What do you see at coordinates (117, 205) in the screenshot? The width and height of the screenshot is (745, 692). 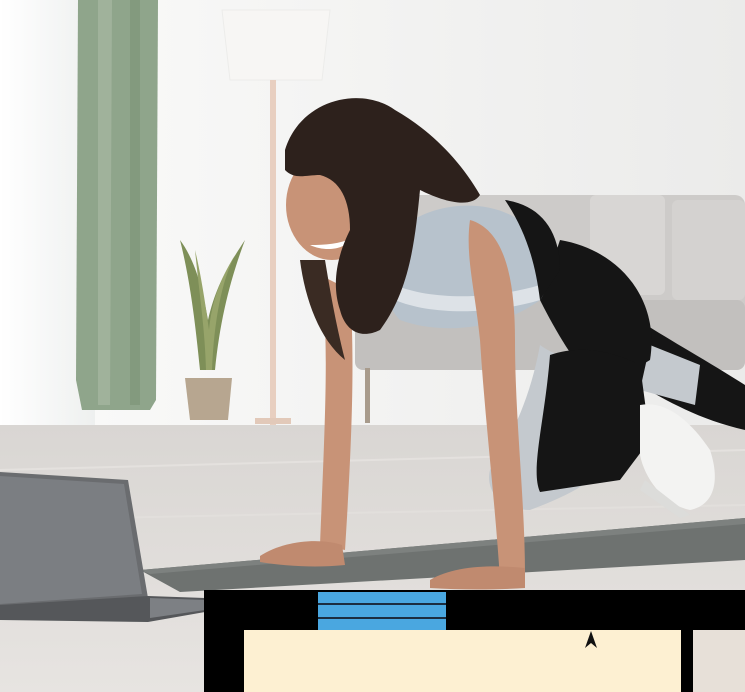 I see `curtain` at bounding box center [117, 205].